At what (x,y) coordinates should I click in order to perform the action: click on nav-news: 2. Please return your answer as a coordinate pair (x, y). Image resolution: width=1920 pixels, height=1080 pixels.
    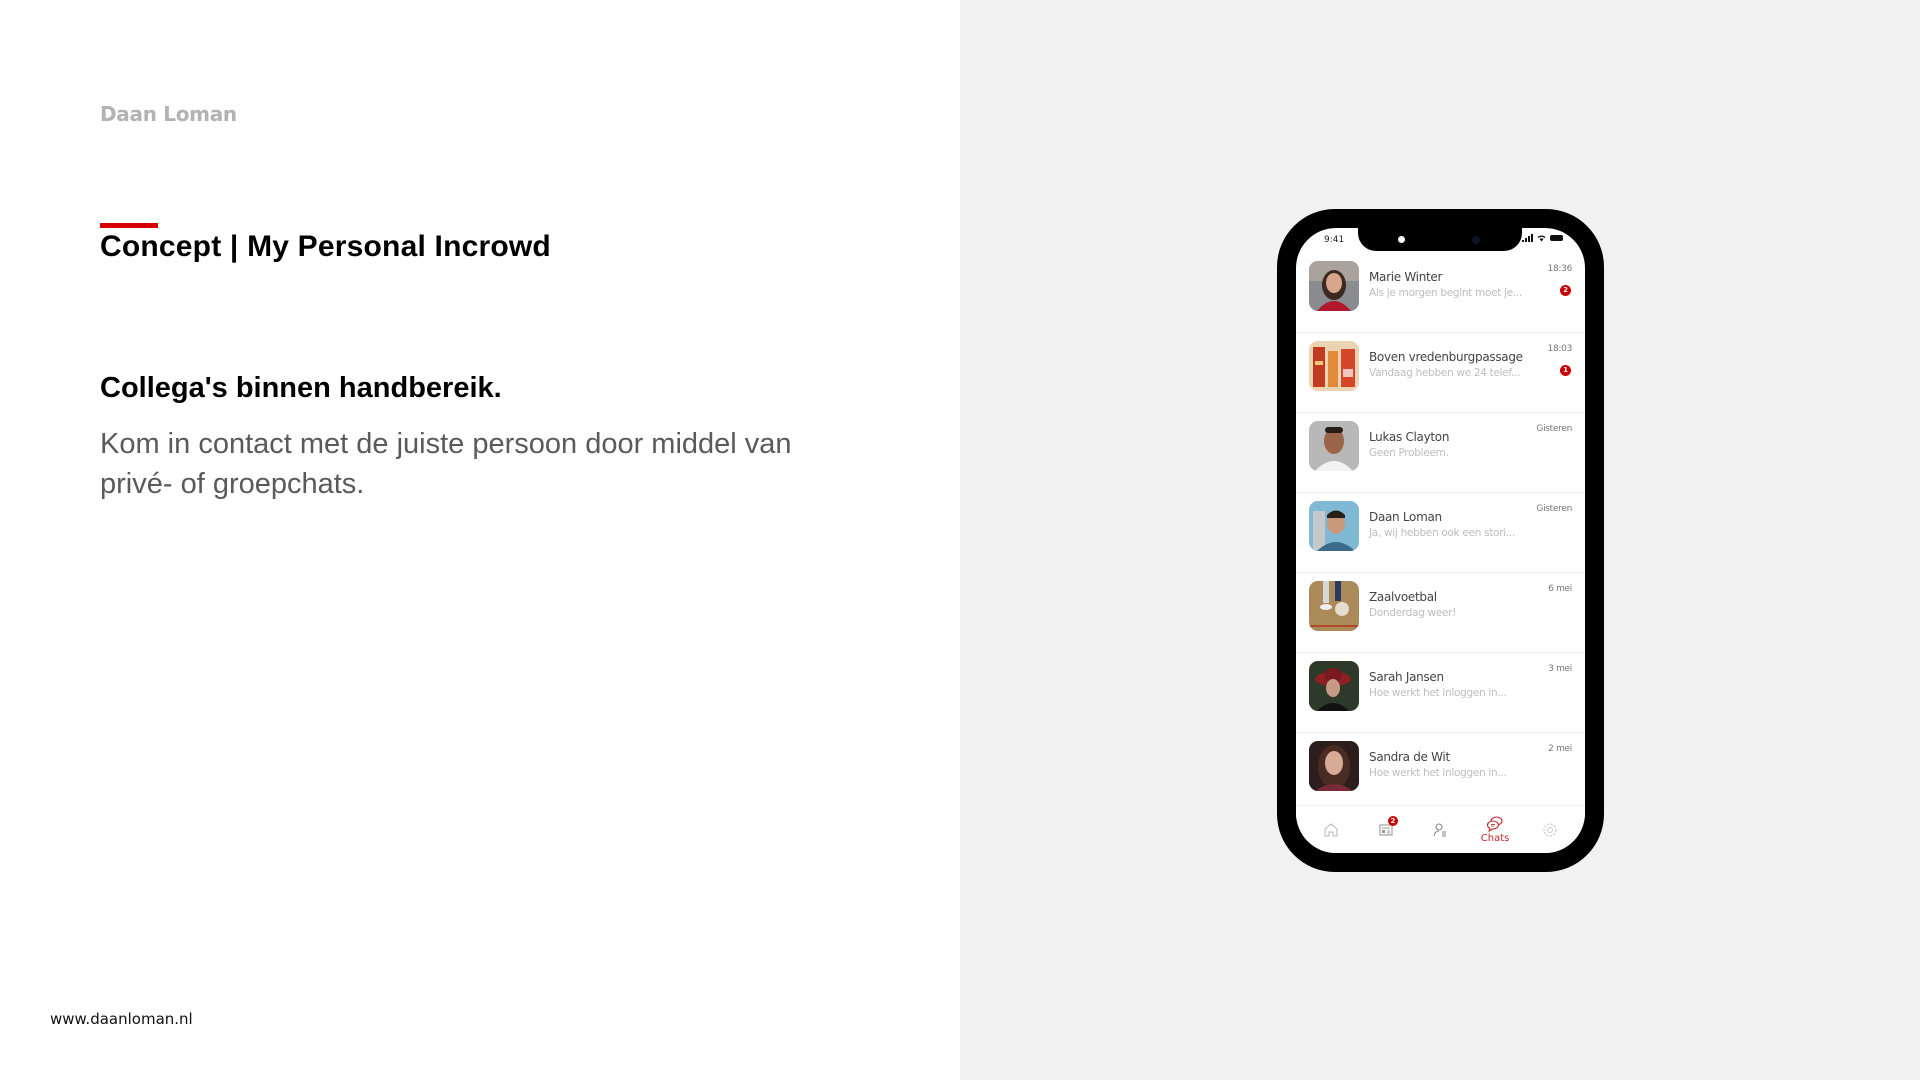
    Looking at the image, I should click on (1386, 827).